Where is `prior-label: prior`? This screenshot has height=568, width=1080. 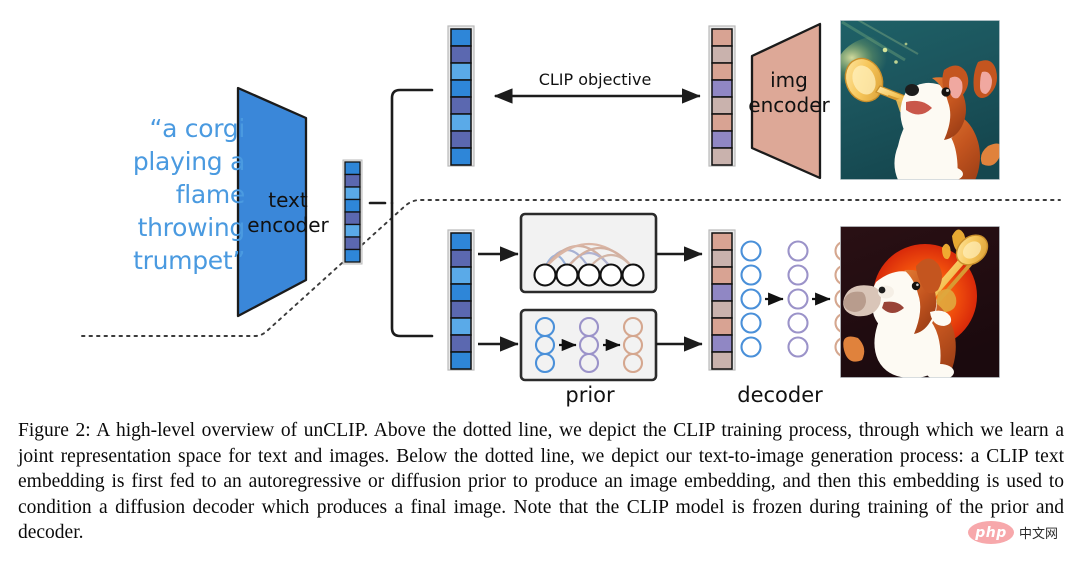 prior-label: prior is located at coordinates (590, 395).